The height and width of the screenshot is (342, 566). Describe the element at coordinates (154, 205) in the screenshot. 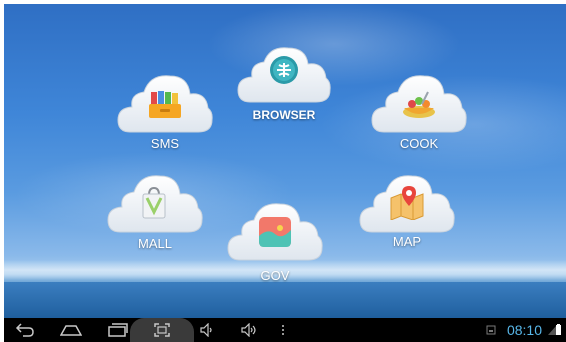

I see `shopping-bag-icon` at that location.